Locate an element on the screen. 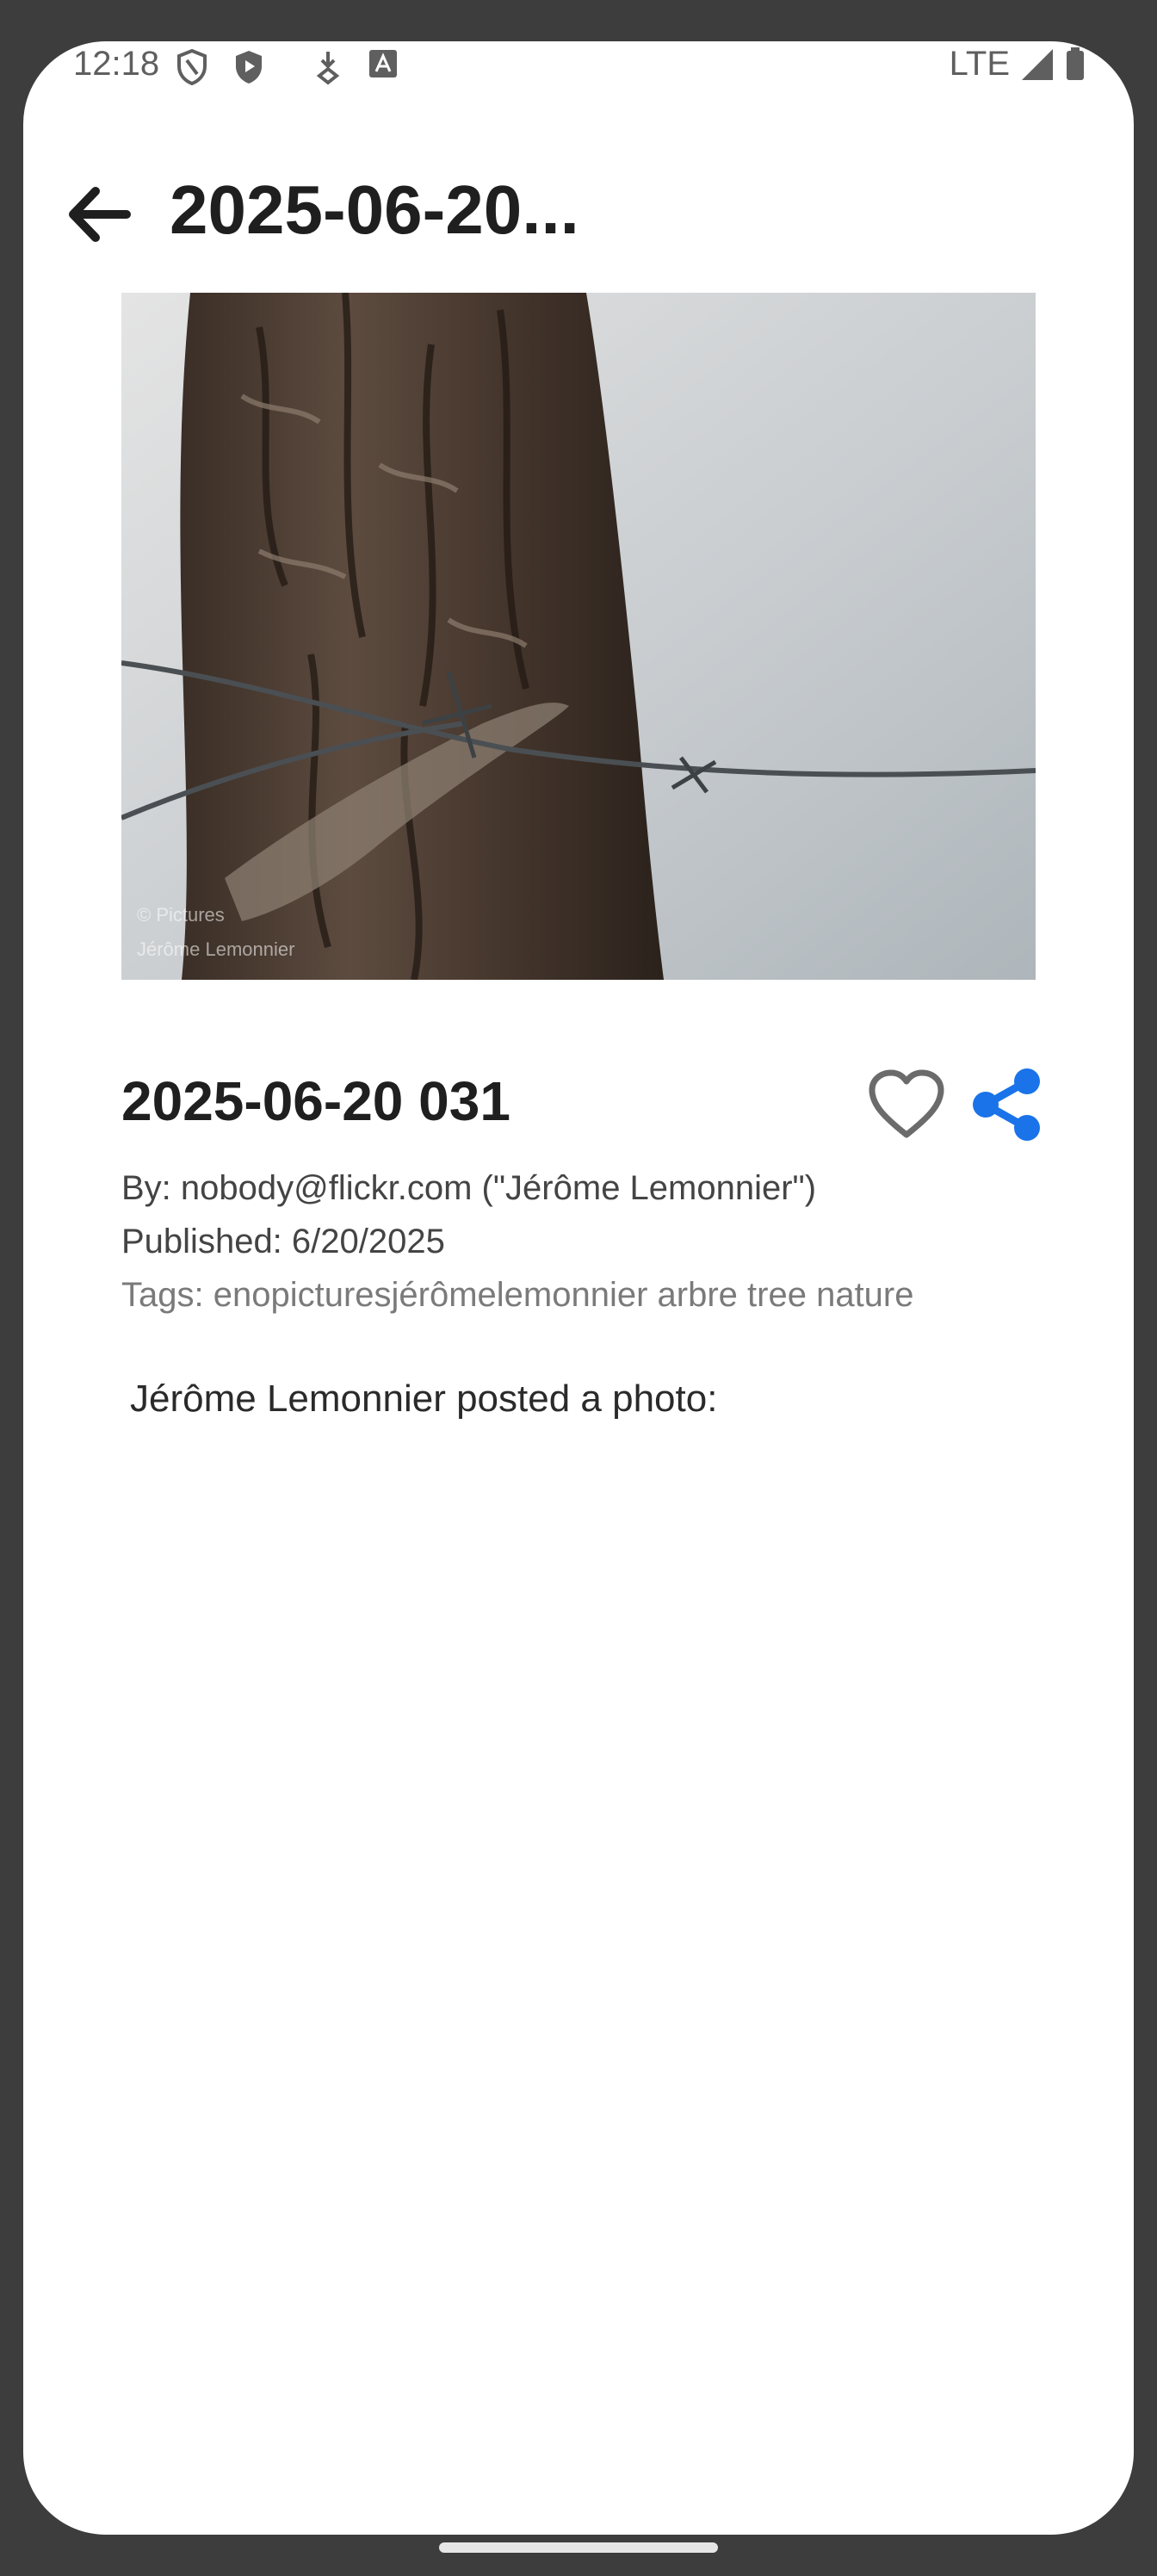 The height and width of the screenshot is (2576, 1157). heart-outline-icon is located at coordinates (907, 1106).